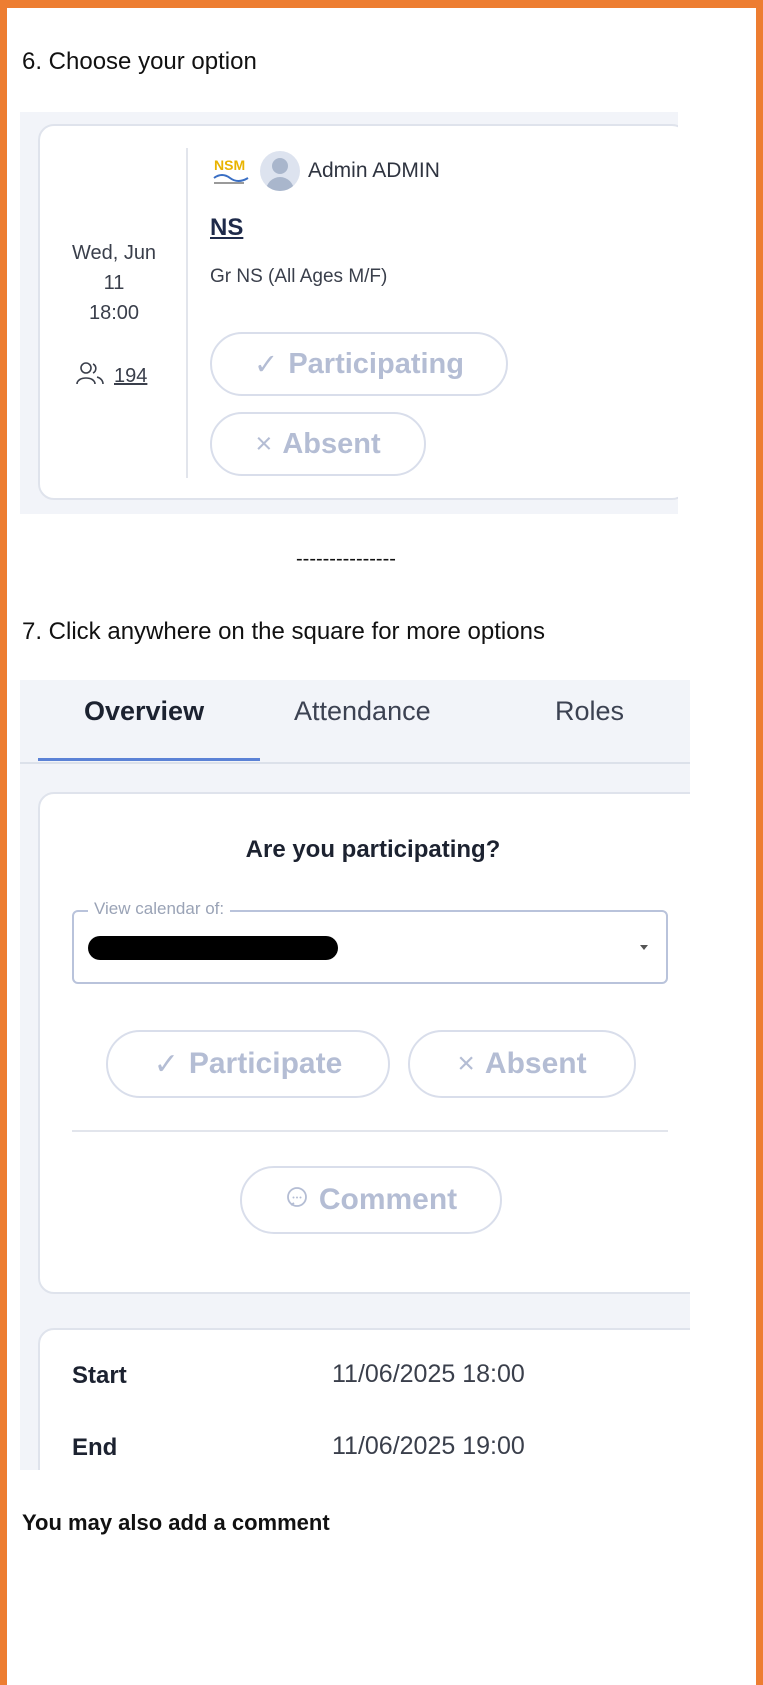 The height and width of the screenshot is (1685, 763). I want to click on participation-question: Are you participating?, so click(373, 849).